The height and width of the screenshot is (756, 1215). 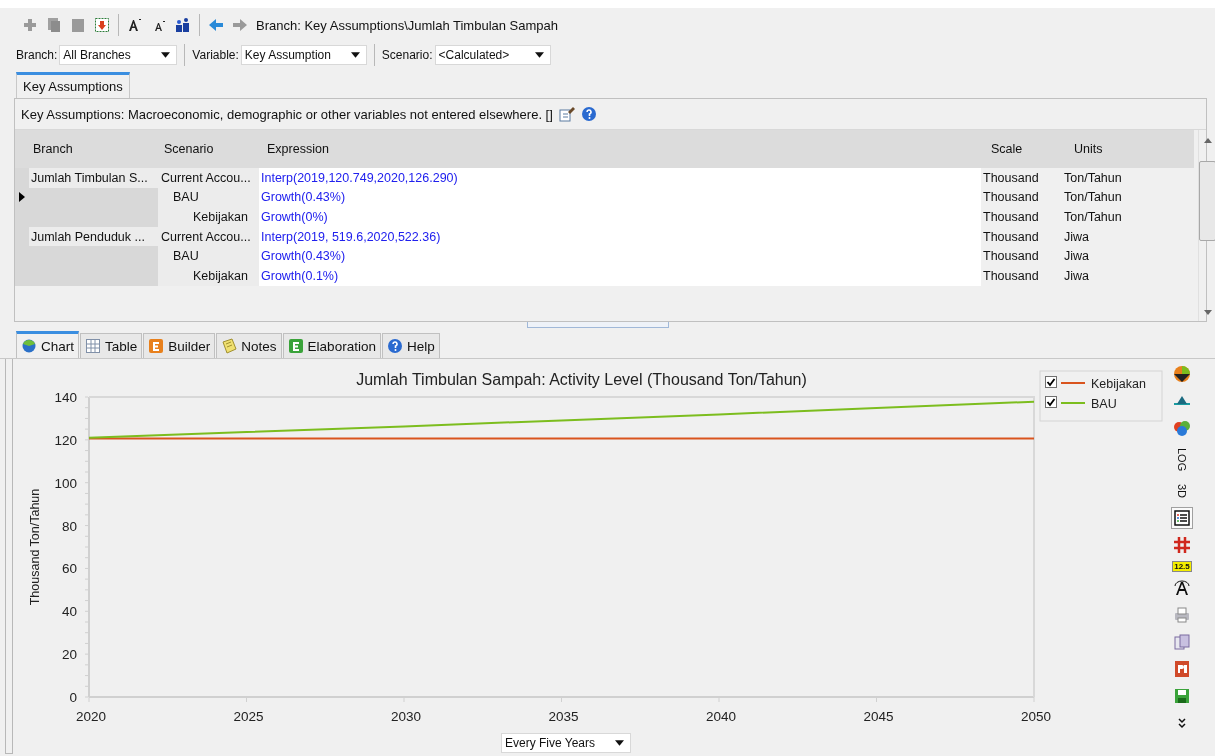 I want to click on tab: Key Assumptions, so click(x=73, y=85).